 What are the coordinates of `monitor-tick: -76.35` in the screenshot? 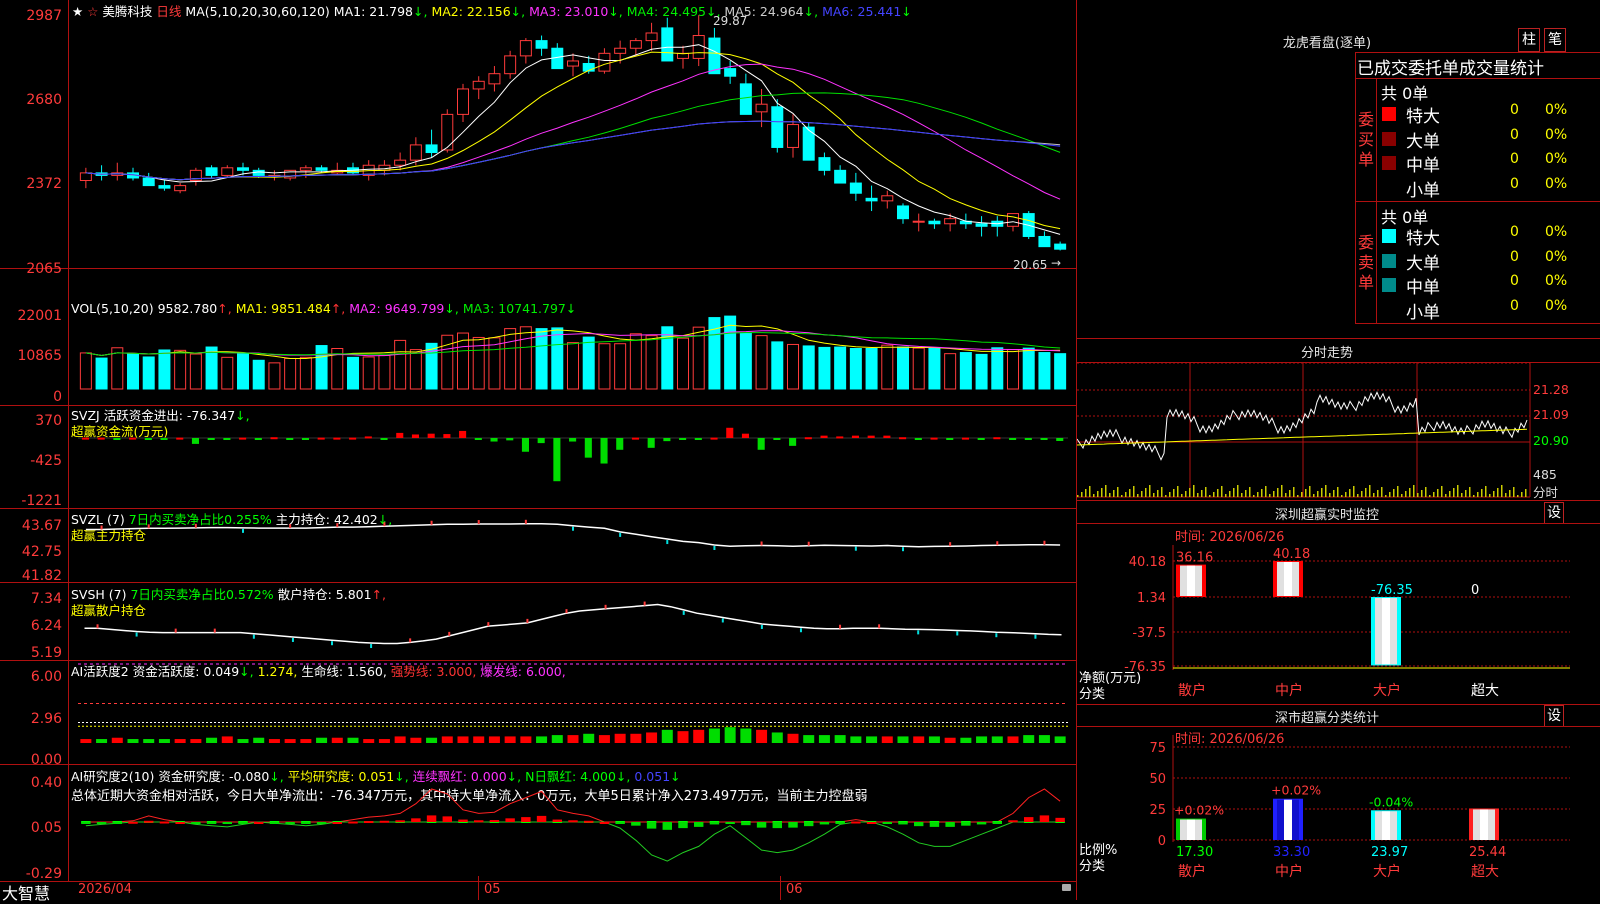 It's located at (1145, 667).